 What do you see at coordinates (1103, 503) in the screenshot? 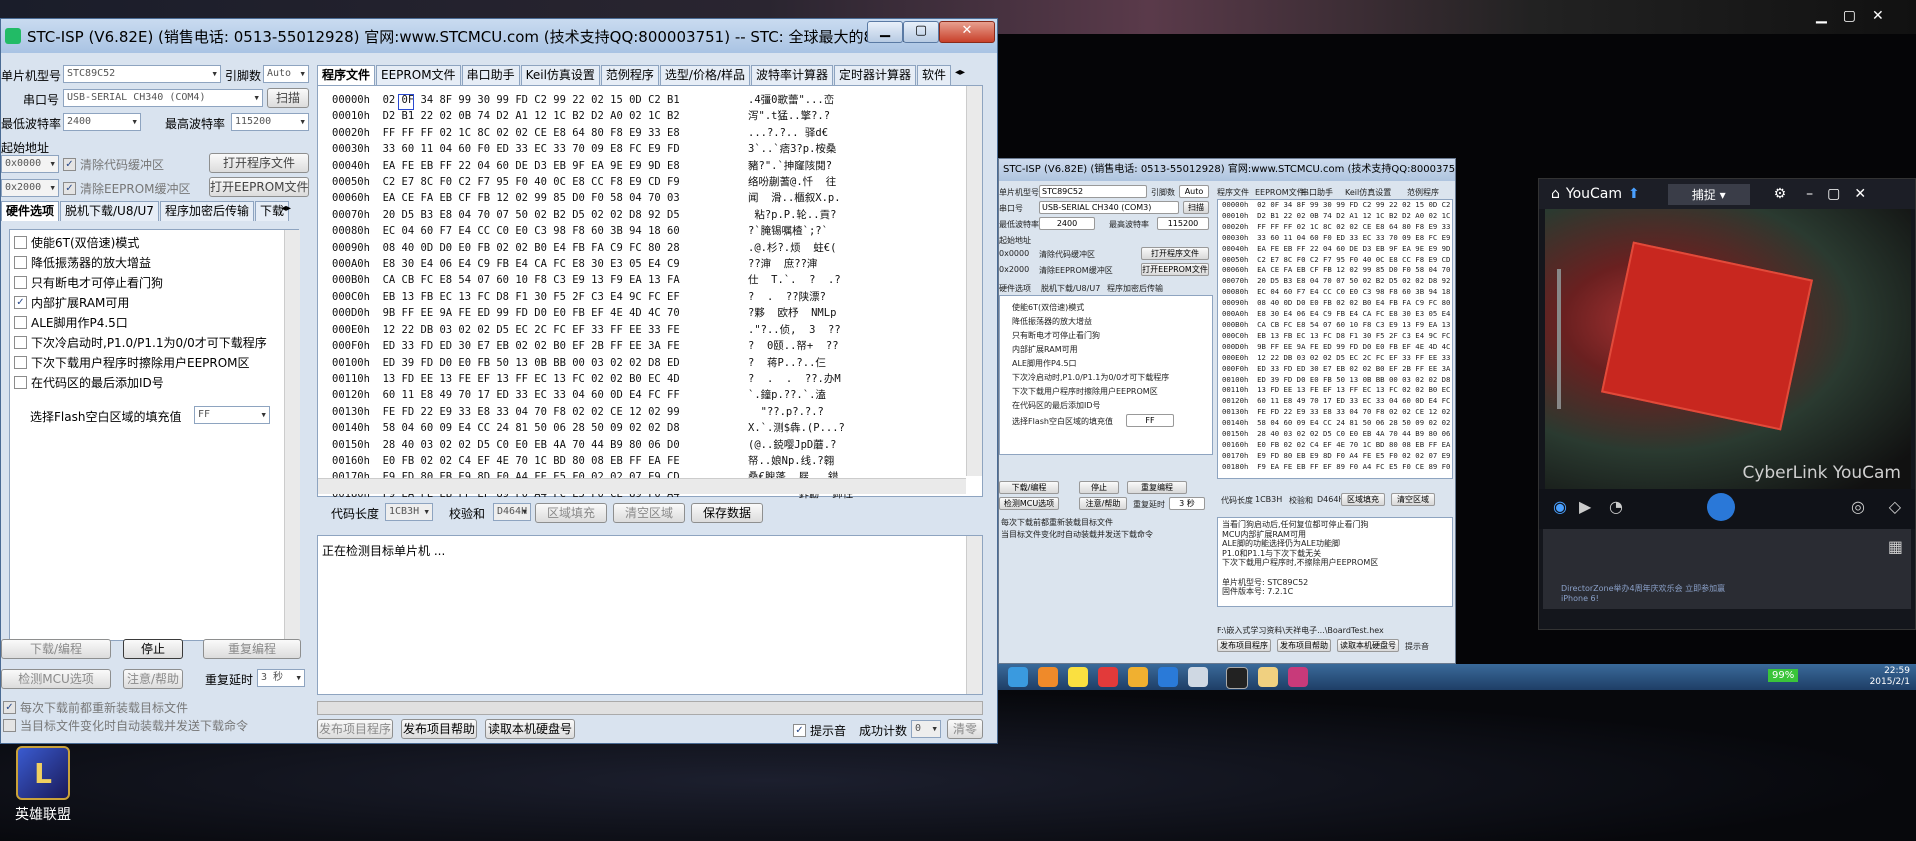
I see `win2-help: 注意/帮助` at bounding box center [1103, 503].